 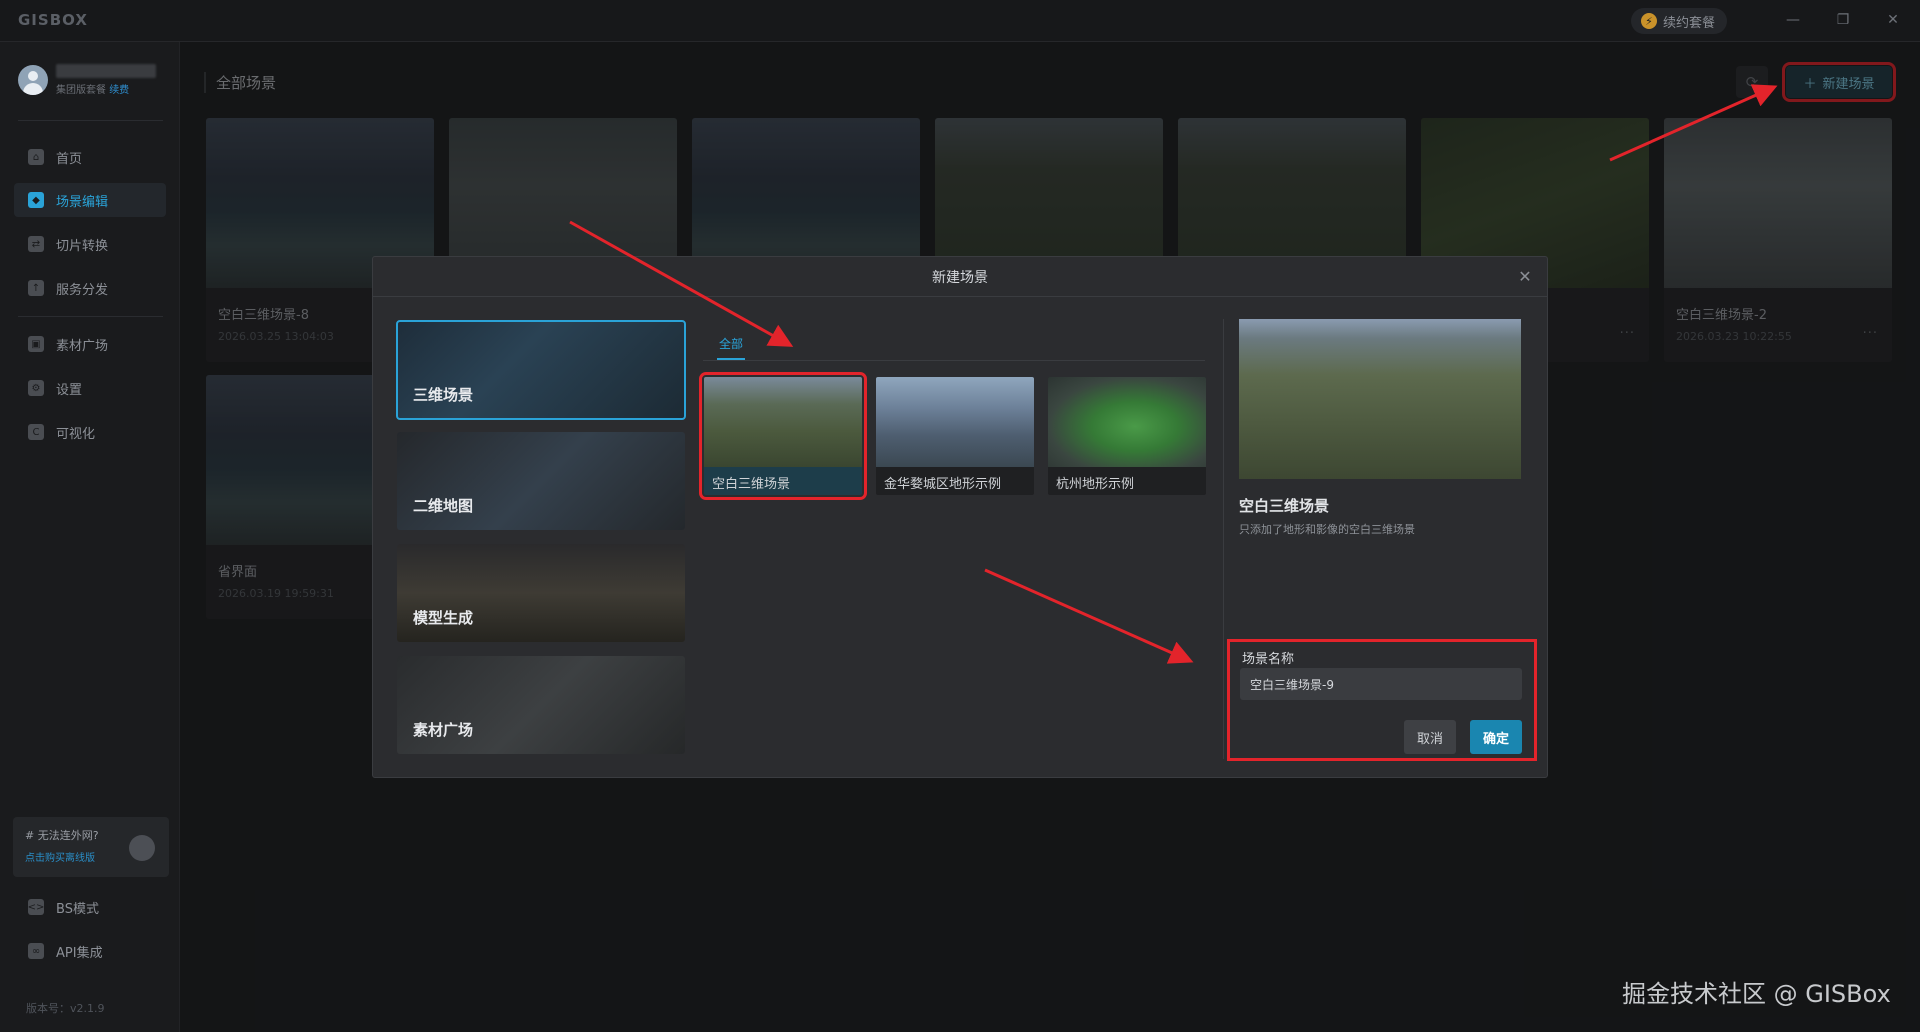 I want to click on category-2d-map: 二维地图, so click(x=541, y=481).